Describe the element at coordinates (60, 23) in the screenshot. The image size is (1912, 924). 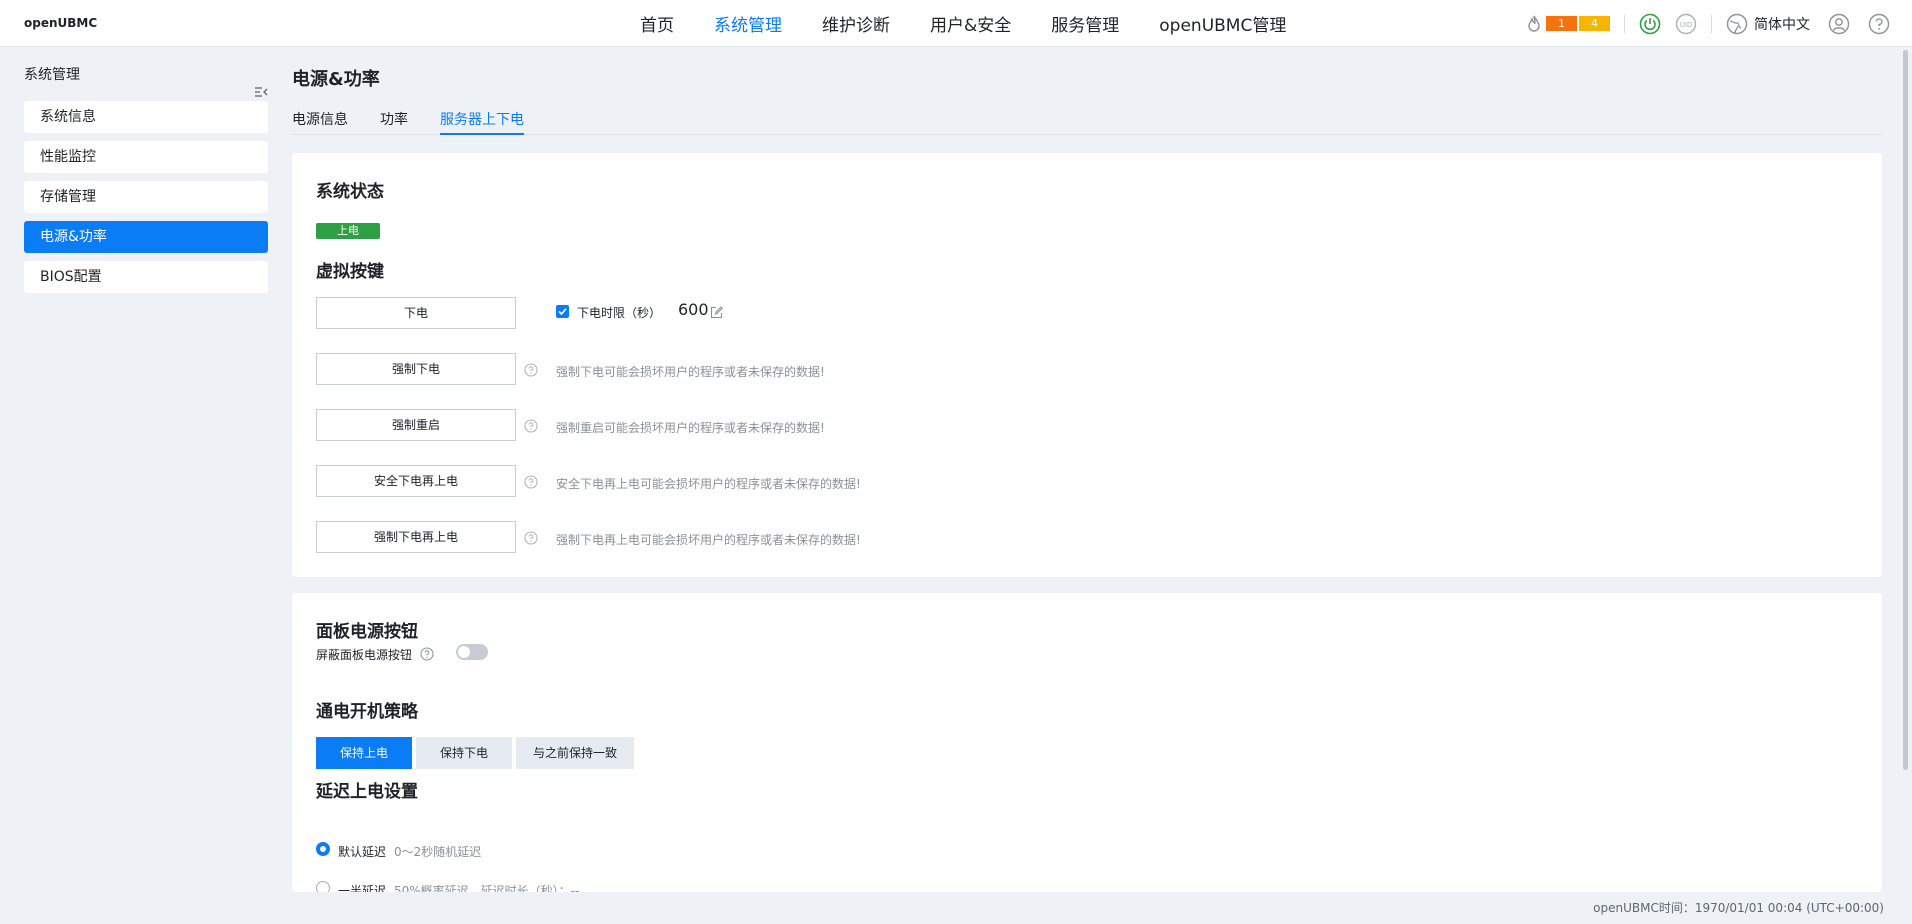
I see `brand-logo: openUBMC` at that location.